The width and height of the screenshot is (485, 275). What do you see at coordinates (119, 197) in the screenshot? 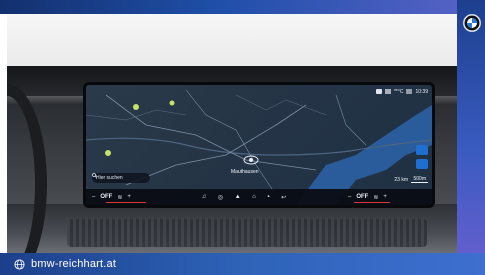
I see `seat-heat-icon: ≋` at bounding box center [119, 197].